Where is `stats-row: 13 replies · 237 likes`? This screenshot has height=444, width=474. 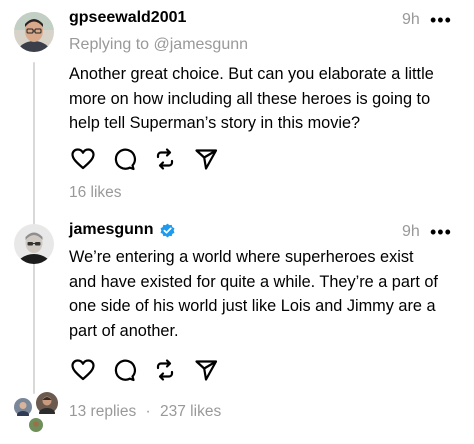 stats-row: 13 replies · 237 likes is located at coordinates (145, 412).